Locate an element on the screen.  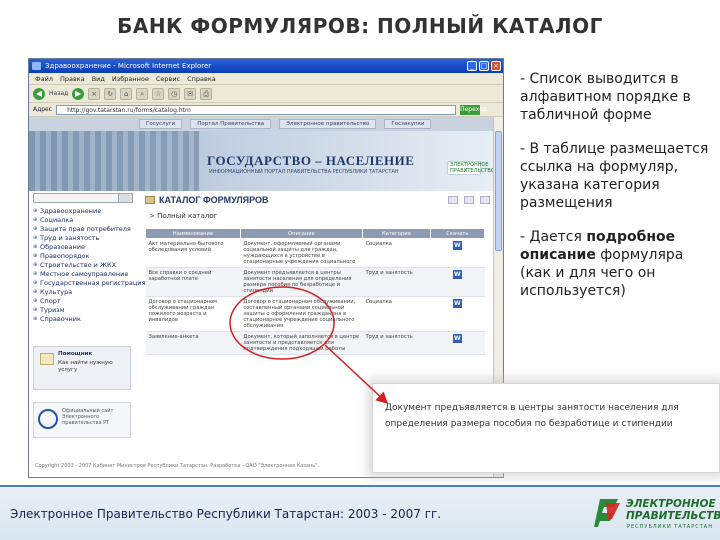
refresh-icon: ↻ is located at coordinates (110, 93).